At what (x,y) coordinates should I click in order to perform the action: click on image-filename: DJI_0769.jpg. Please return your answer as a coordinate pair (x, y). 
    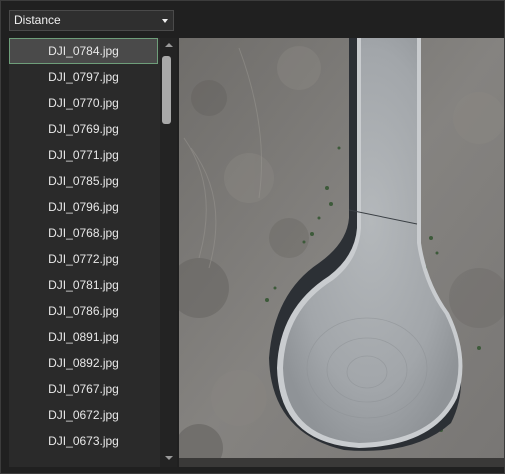
    Looking at the image, I should click on (83, 129).